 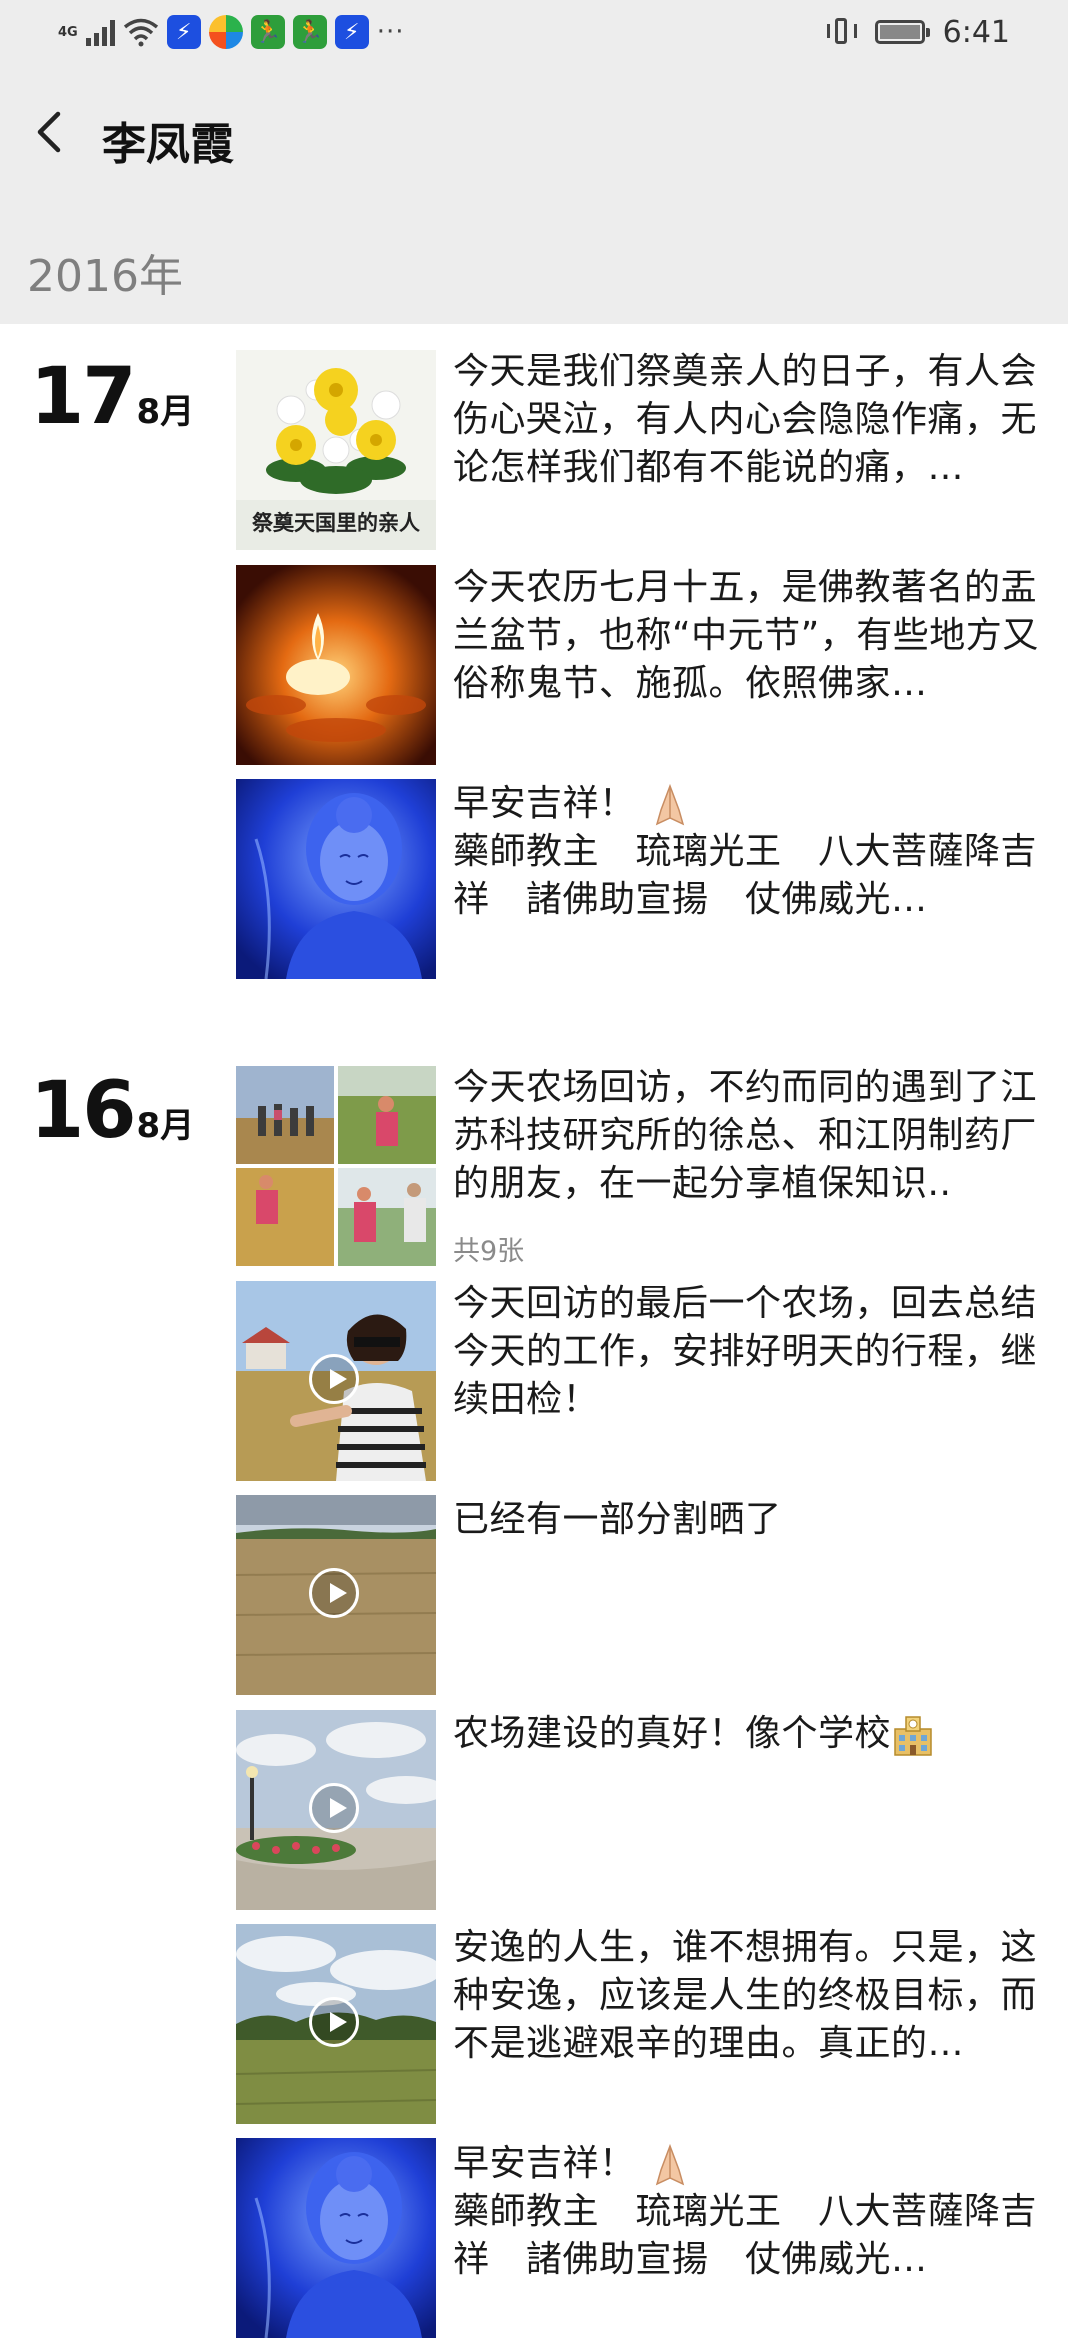 I want to click on post-text: 已经有一部分割晒了, so click(x=748, y=1520).